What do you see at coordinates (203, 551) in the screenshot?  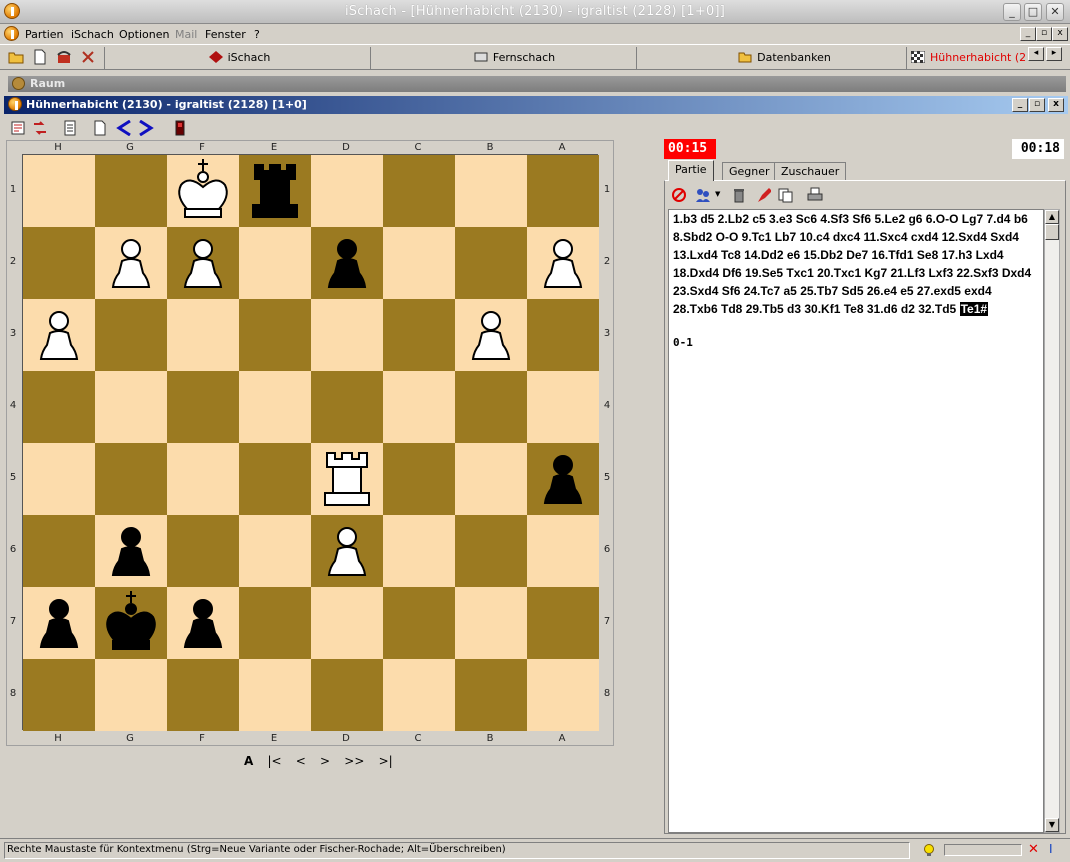 I see `square-f6` at bounding box center [203, 551].